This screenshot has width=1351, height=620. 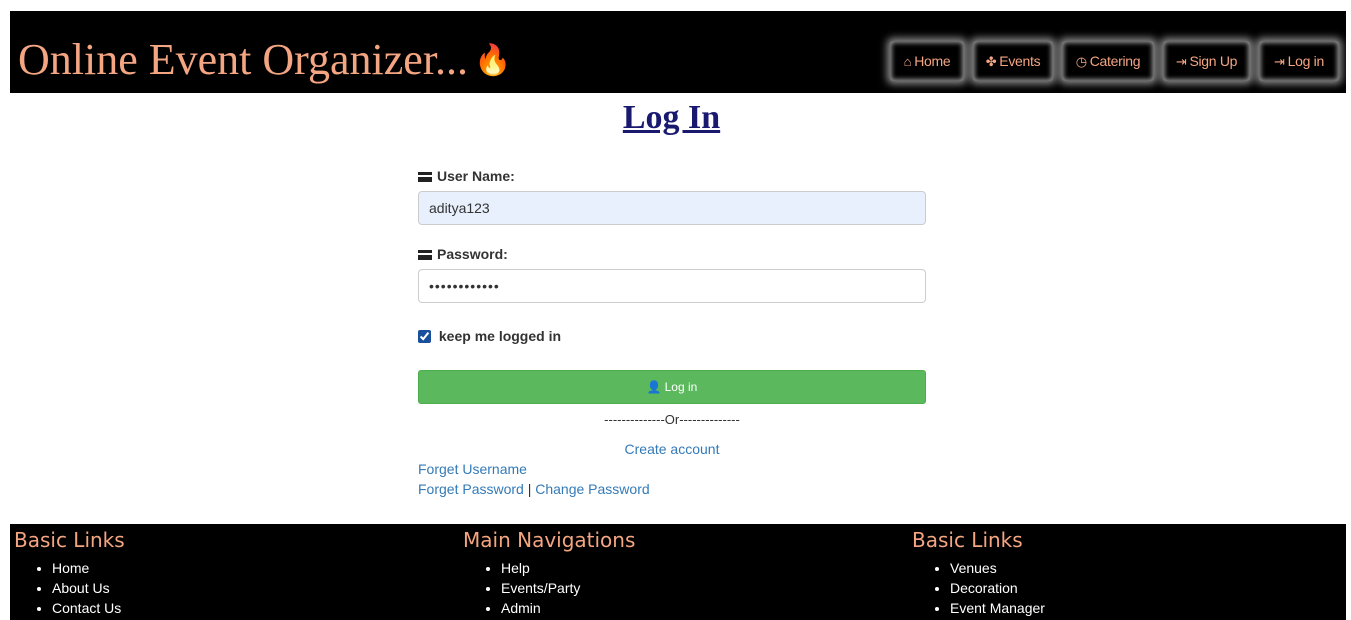 What do you see at coordinates (88, 568) in the screenshot?
I see `footer-link-home: Home` at bounding box center [88, 568].